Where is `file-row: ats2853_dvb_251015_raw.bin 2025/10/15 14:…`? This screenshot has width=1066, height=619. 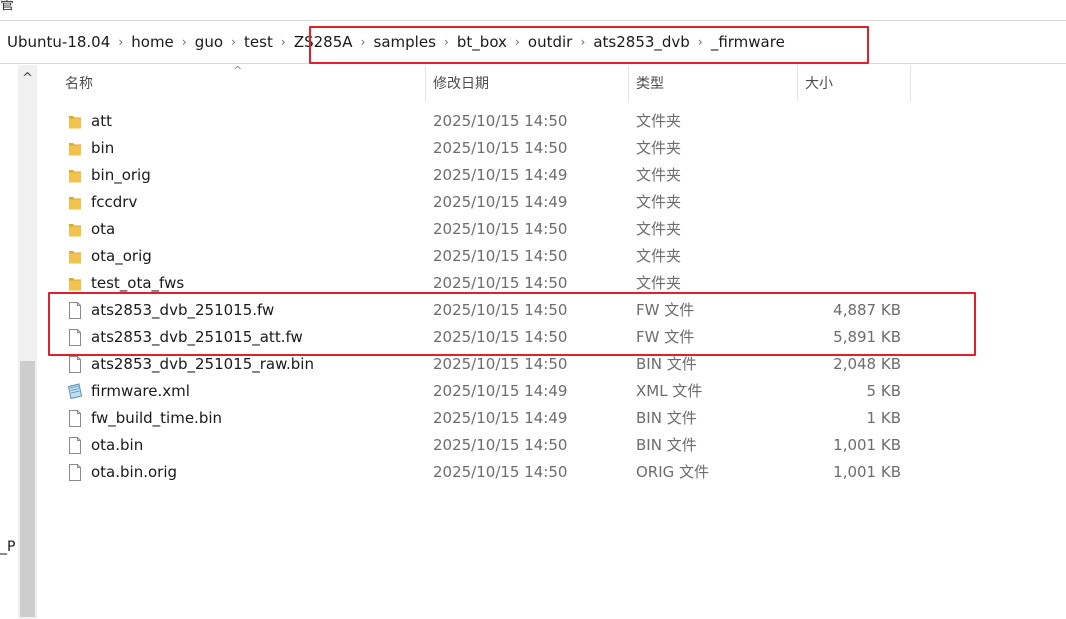 file-row: ats2853_dvb_251015_raw.bin 2025/10/15 14:… is located at coordinates (551, 364).